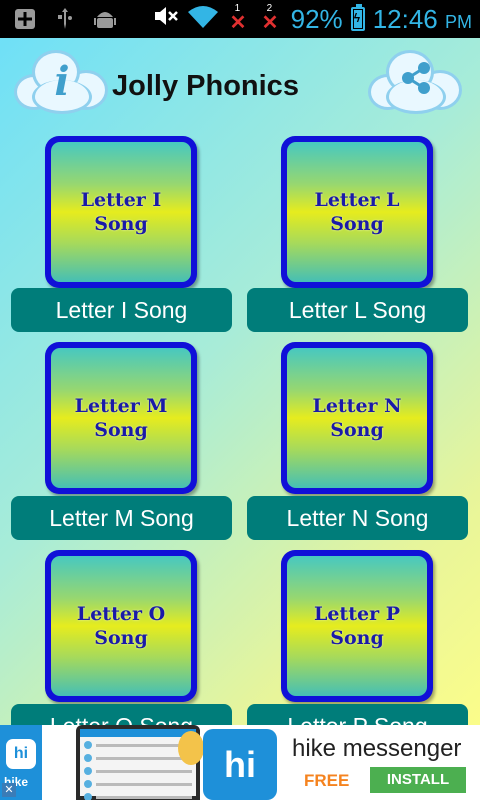 The height and width of the screenshot is (800, 480). Describe the element at coordinates (357, 518) in the screenshot. I see `song-button-n: Letter N Song` at that location.